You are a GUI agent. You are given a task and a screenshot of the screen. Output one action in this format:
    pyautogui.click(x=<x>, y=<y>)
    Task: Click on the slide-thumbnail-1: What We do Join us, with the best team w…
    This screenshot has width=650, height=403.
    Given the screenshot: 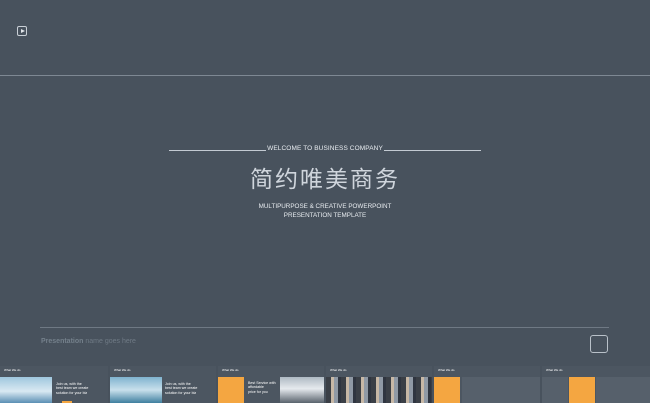 What is the action you would take?
    pyautogui.click(x=54, y=384)
    